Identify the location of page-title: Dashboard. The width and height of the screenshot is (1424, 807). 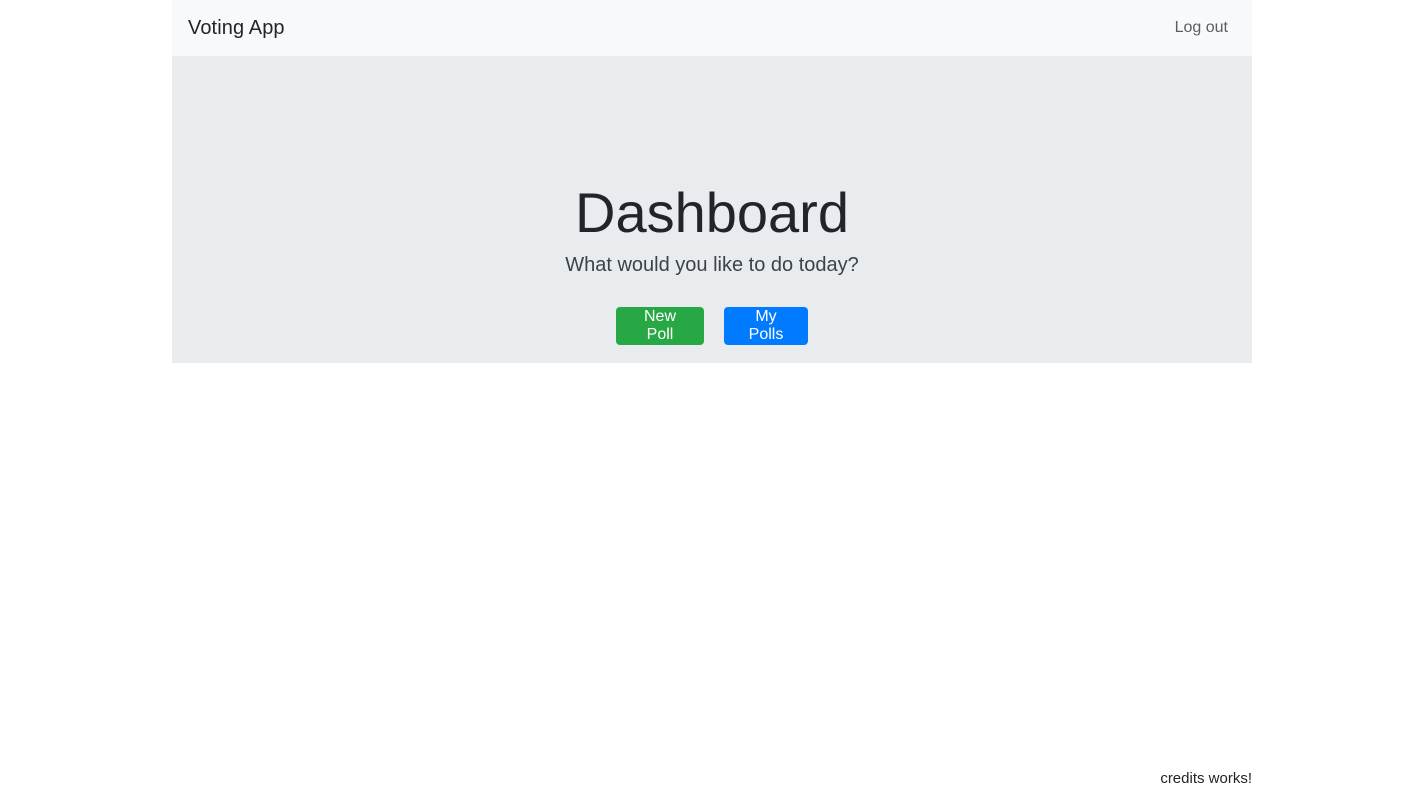
(712, 212).